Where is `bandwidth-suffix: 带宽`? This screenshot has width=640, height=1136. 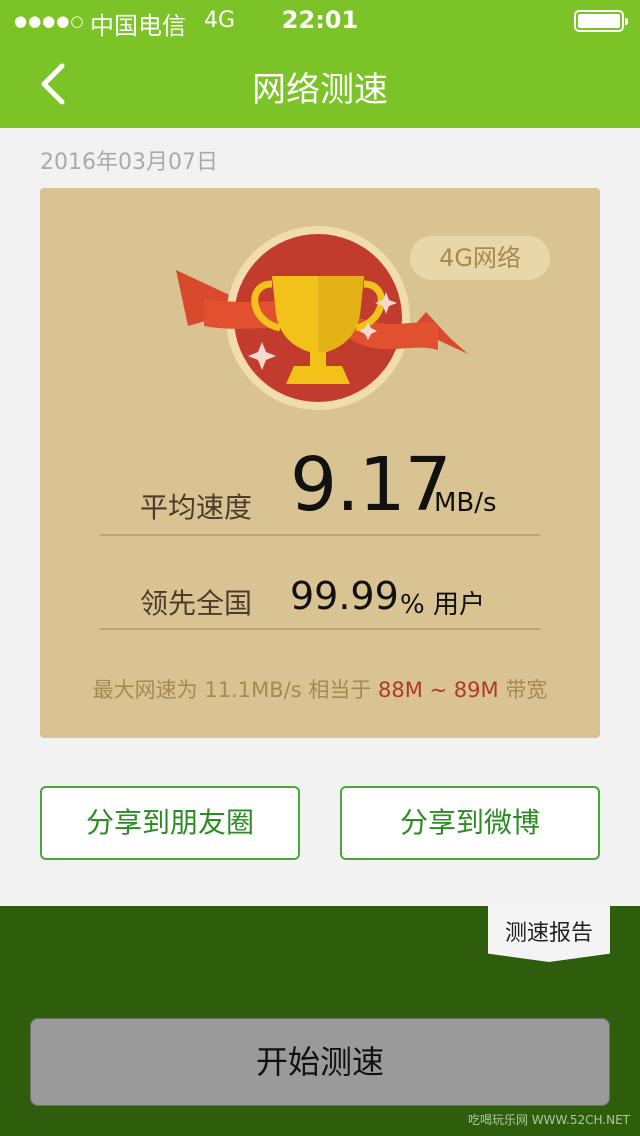 bandwidth-suffix: 带宽 is located at coordinates (523, 690).